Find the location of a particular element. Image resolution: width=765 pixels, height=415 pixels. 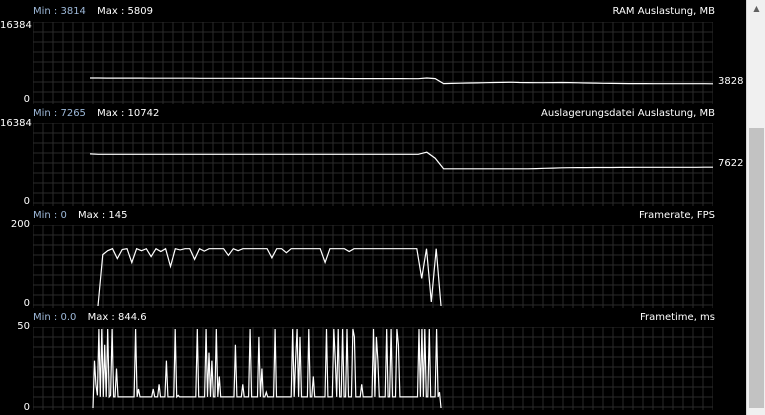

framerate-panel-header: Min : 0 Max : 145 Framerate, FPS is located at coordinates (389, 216).